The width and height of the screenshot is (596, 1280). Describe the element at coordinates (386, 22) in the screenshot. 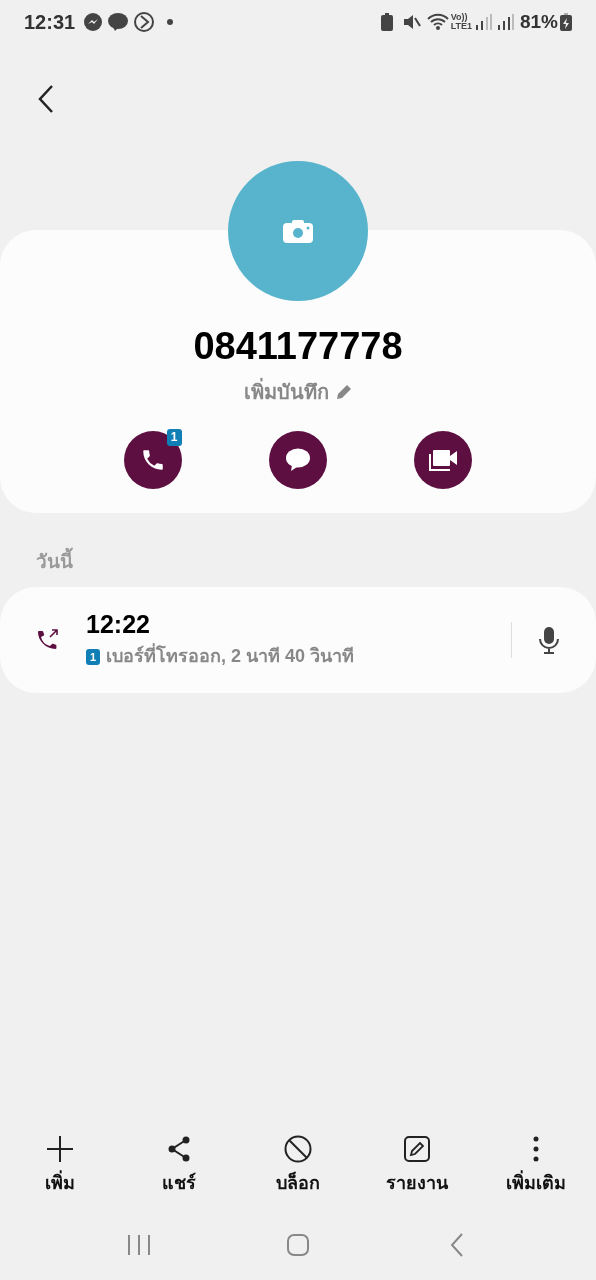

I see `battery-saver-icon` at that location.